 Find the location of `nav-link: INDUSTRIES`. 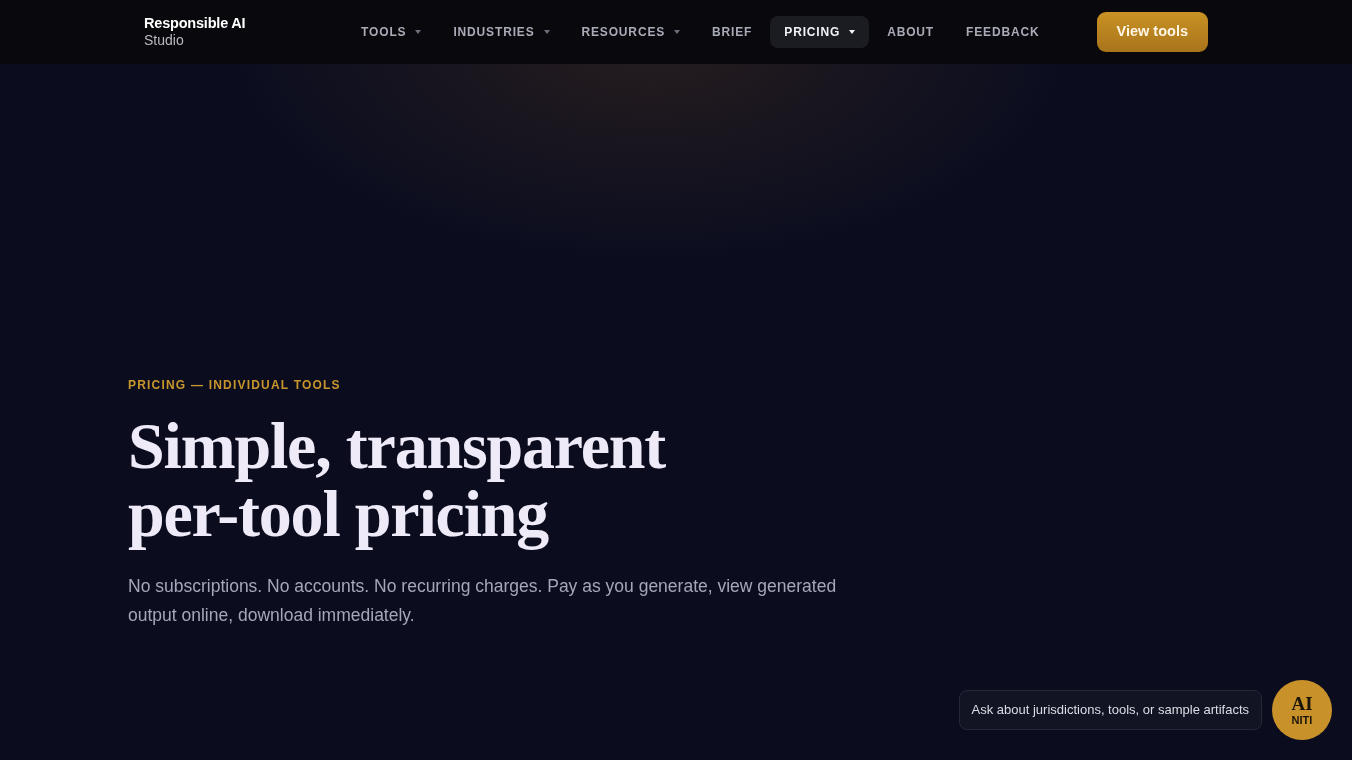

nav-link: INDUSTRIES is located at coordinates (501, 32).